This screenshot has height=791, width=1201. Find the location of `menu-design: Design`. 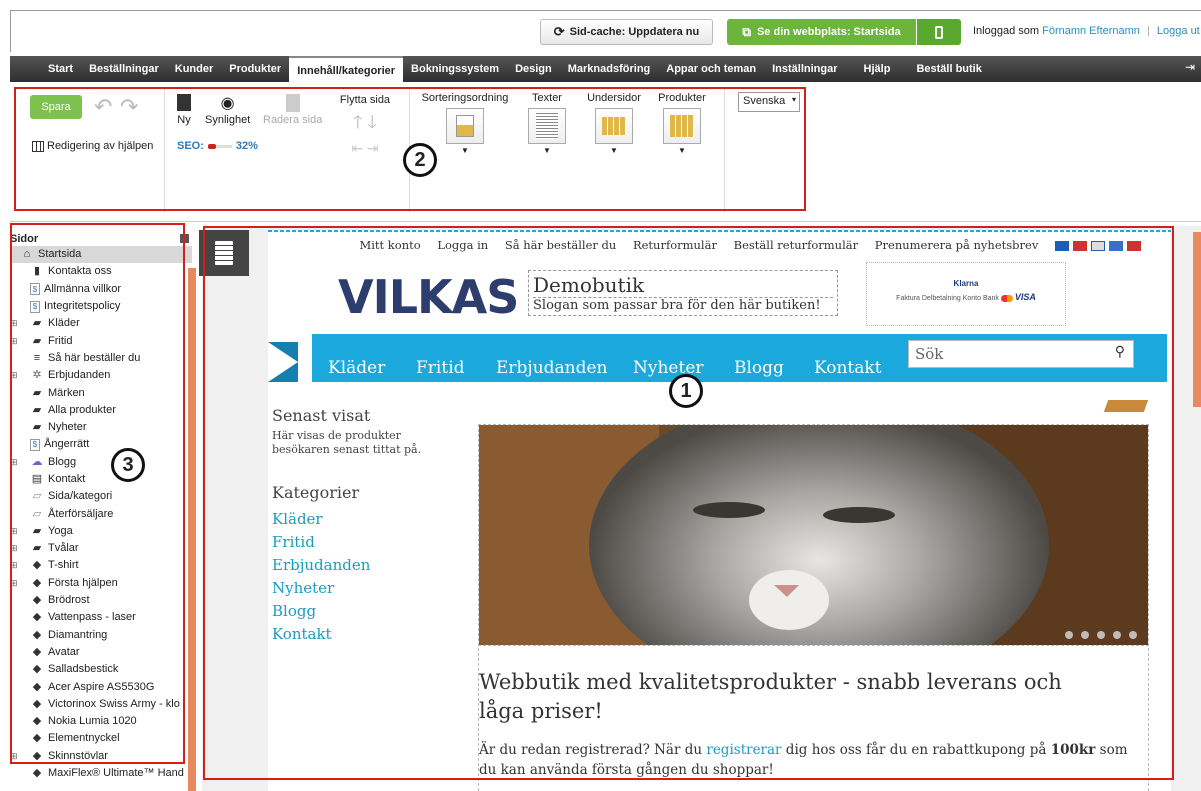

menu-design: Design is located at coordinates (533, 69).